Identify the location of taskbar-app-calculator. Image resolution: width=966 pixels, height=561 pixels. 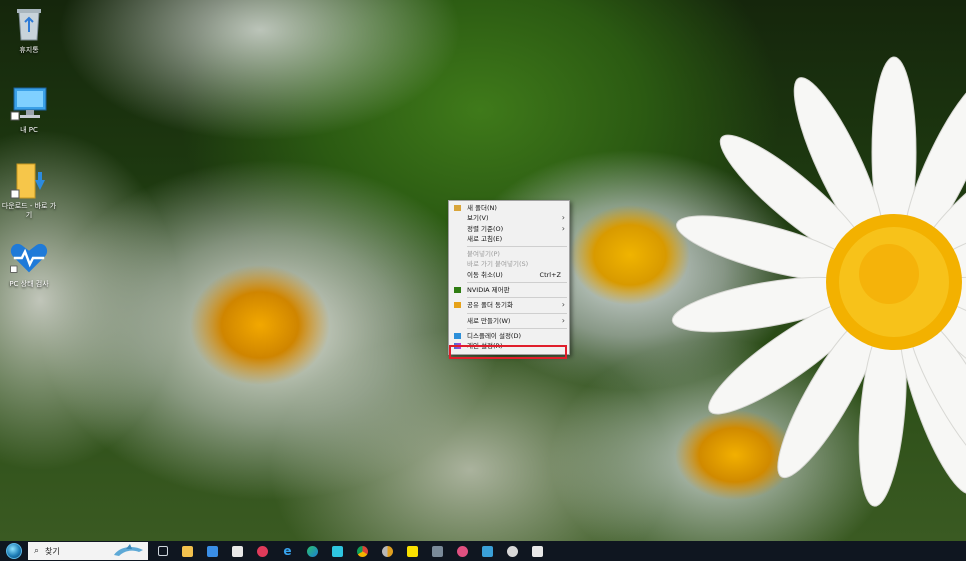
(437, 551).